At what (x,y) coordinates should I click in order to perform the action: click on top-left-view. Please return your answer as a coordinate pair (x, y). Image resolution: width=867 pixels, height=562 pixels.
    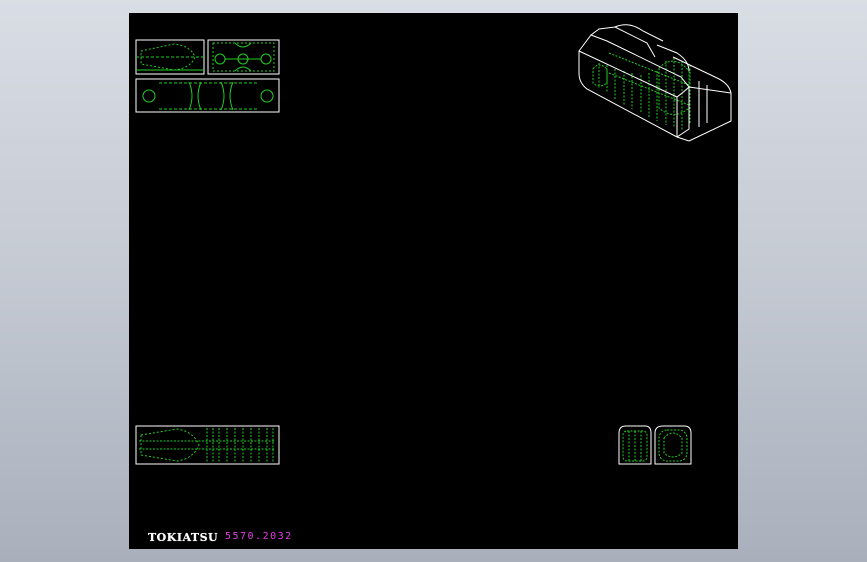
    Looking at the image, I should click on (207, 76).